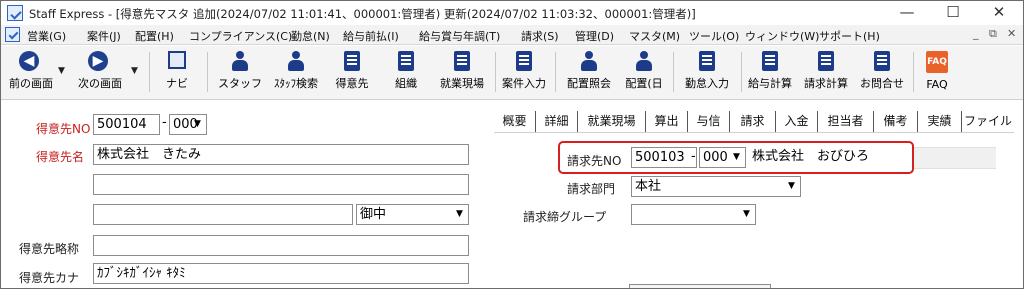  I want to click on worksite-icon, so click(462, 61).